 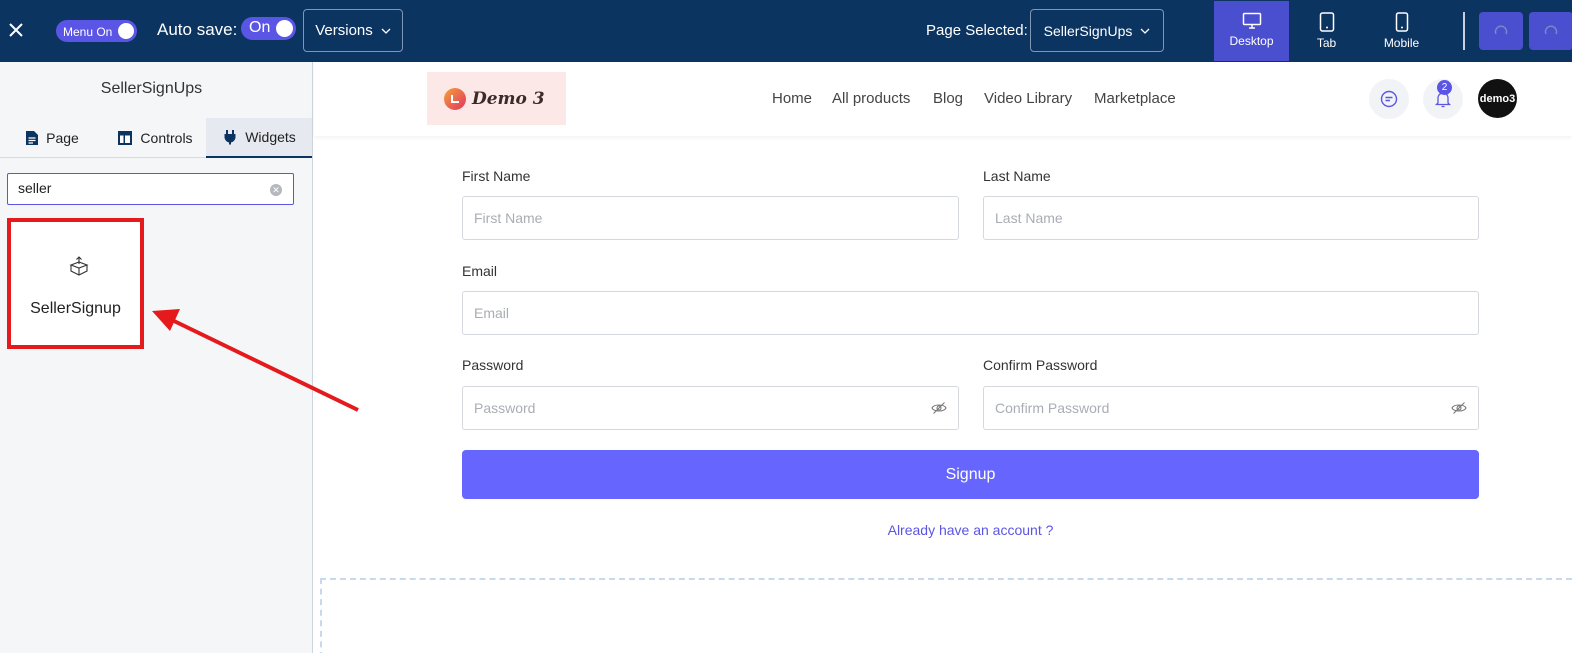 I want to click on tab-label: Widgets, so click(x=270, y=137).